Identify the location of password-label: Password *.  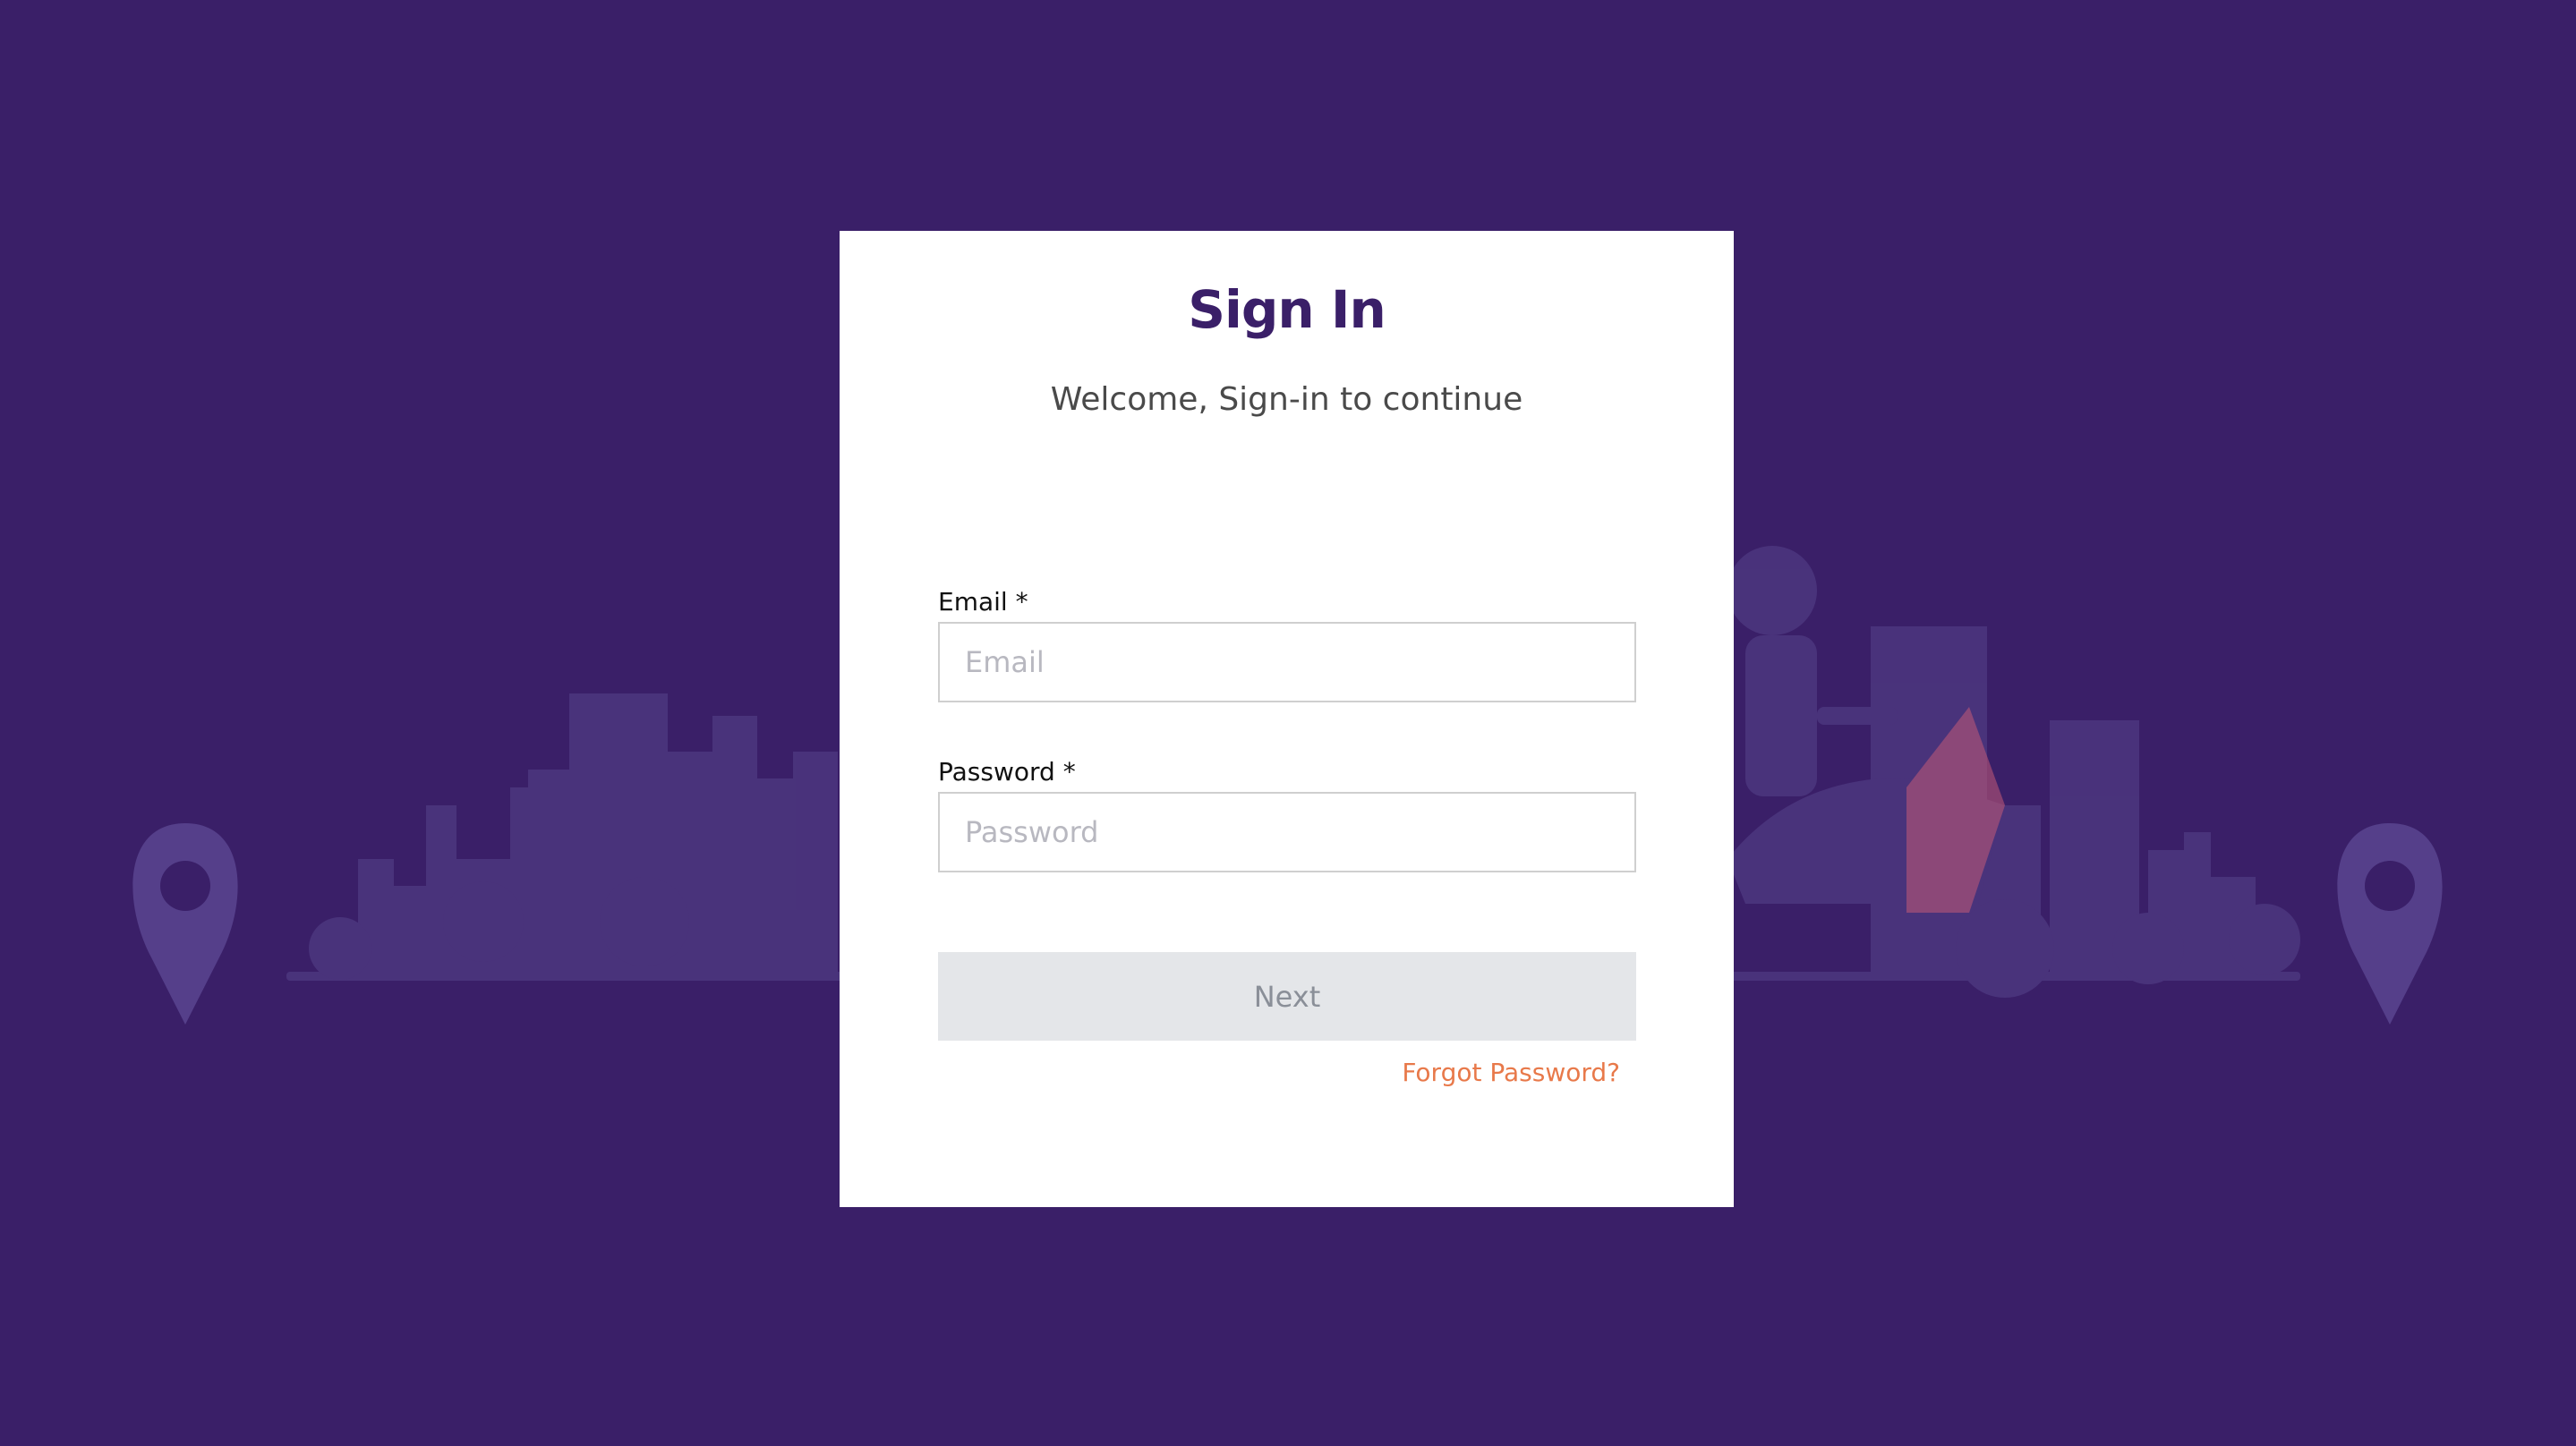
(1007, 772).